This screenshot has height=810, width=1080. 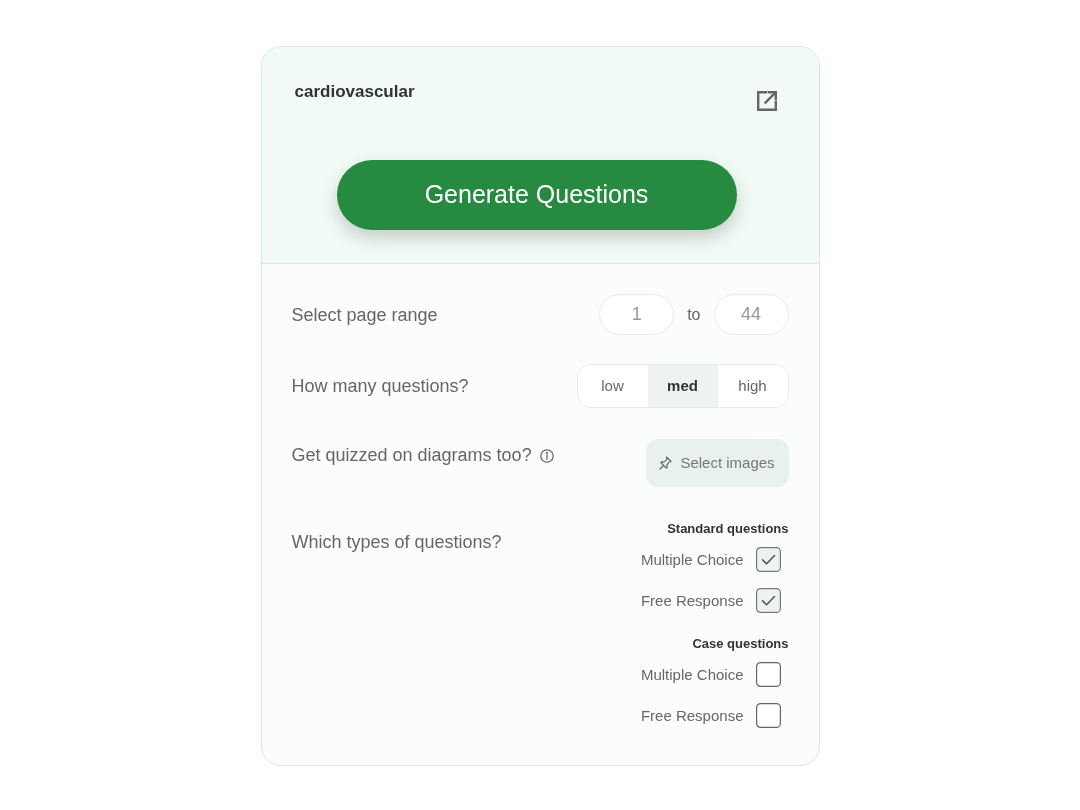 What do you see at coordinates (396, 542) in the screenshot?
I see `question-types-label: Which types of questions?` at bounding box center [396, 542].